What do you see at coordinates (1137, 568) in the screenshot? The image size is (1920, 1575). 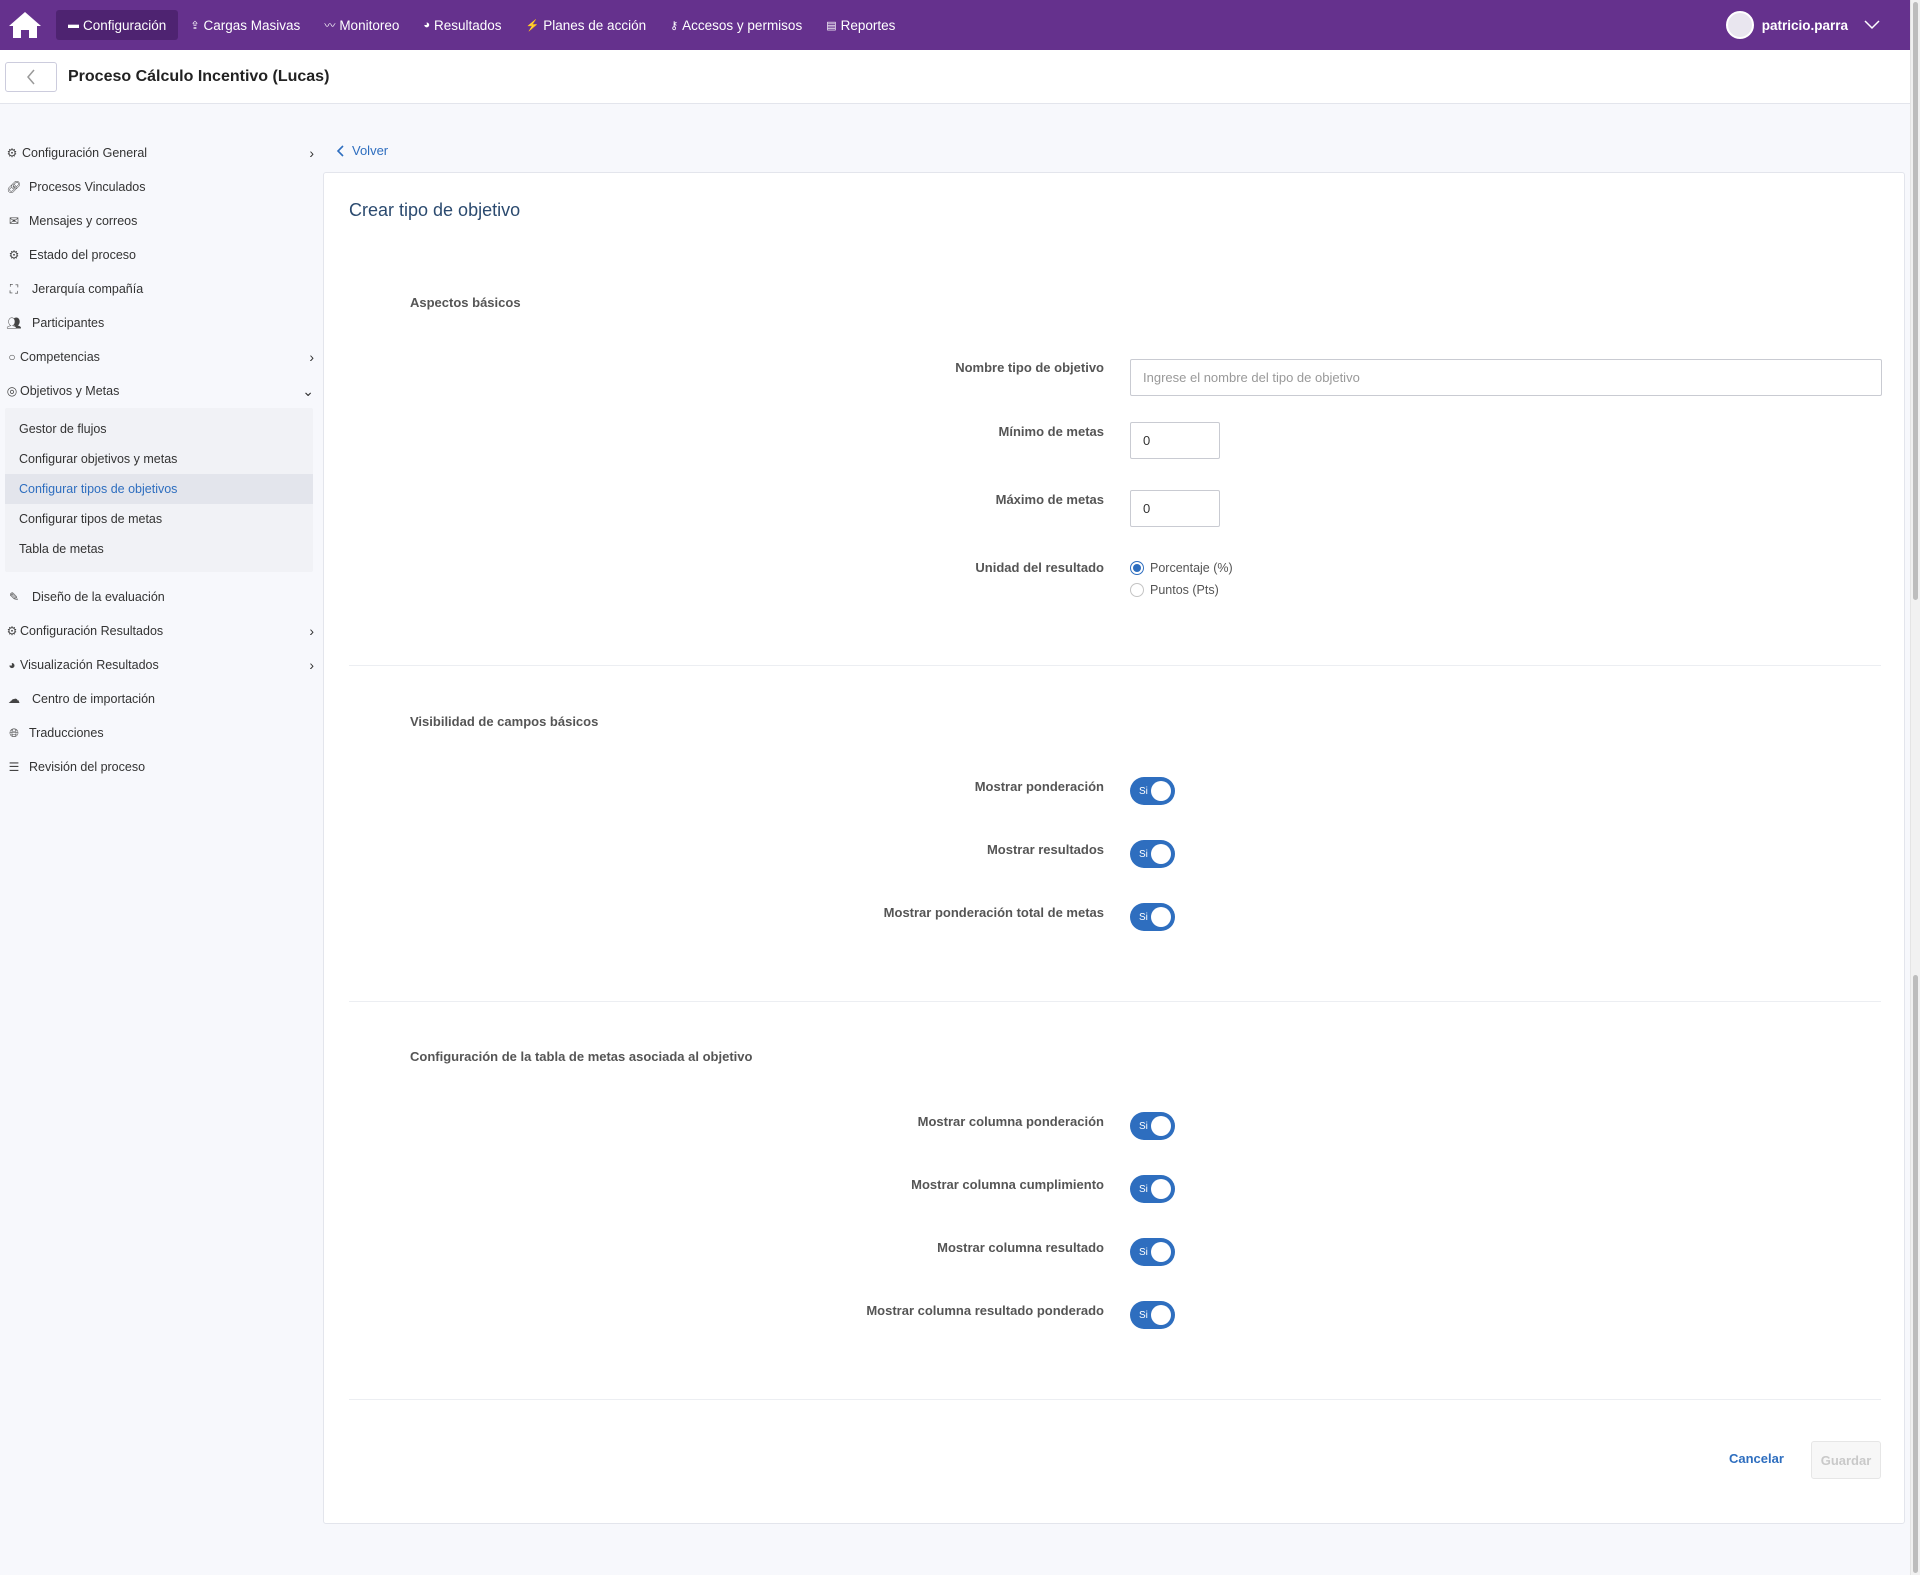 I see `radio-button-checked` at bounding box center [1137, 568].